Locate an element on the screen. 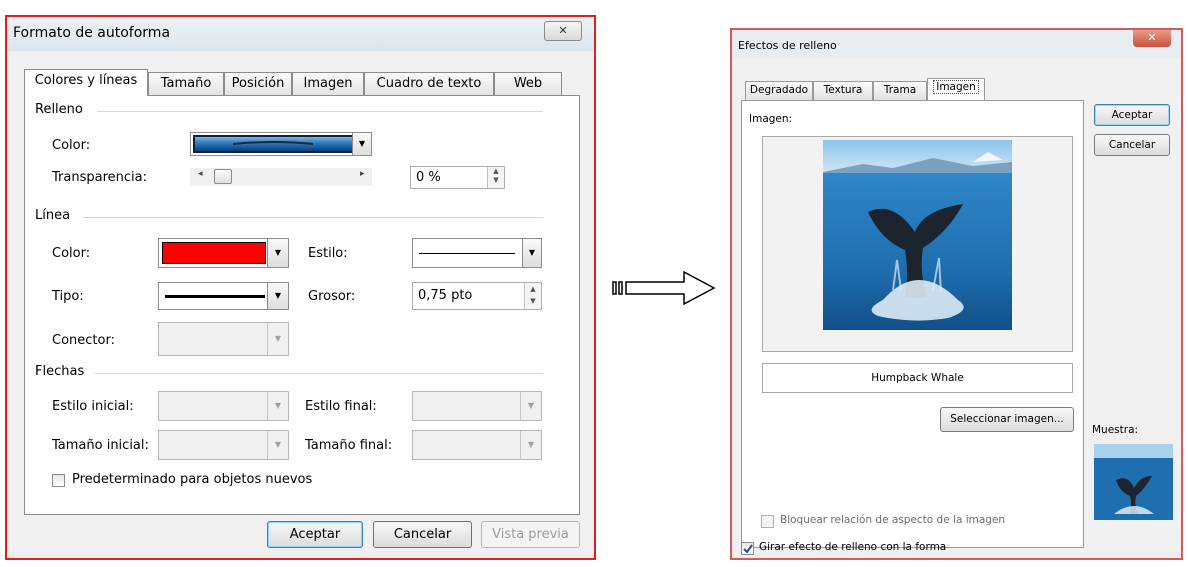 This screenshot has height=567, width=1188. image-name: Humpback Whale is located at coordinates (917, 378).